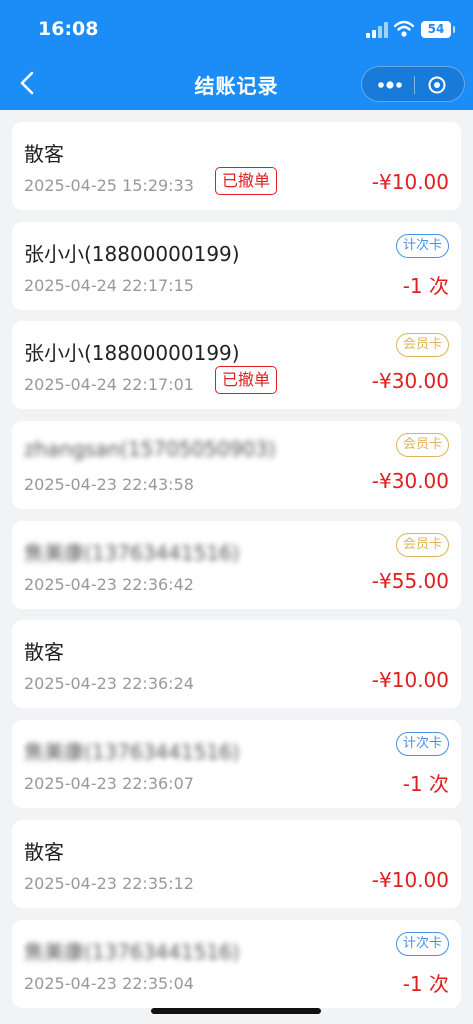  What do you see at coordinates (236, 863) in the screenshot?
I see `record-card: 散客 2025-04-23 22:35:12 -¥10.00` at bounding box center [236, 863].